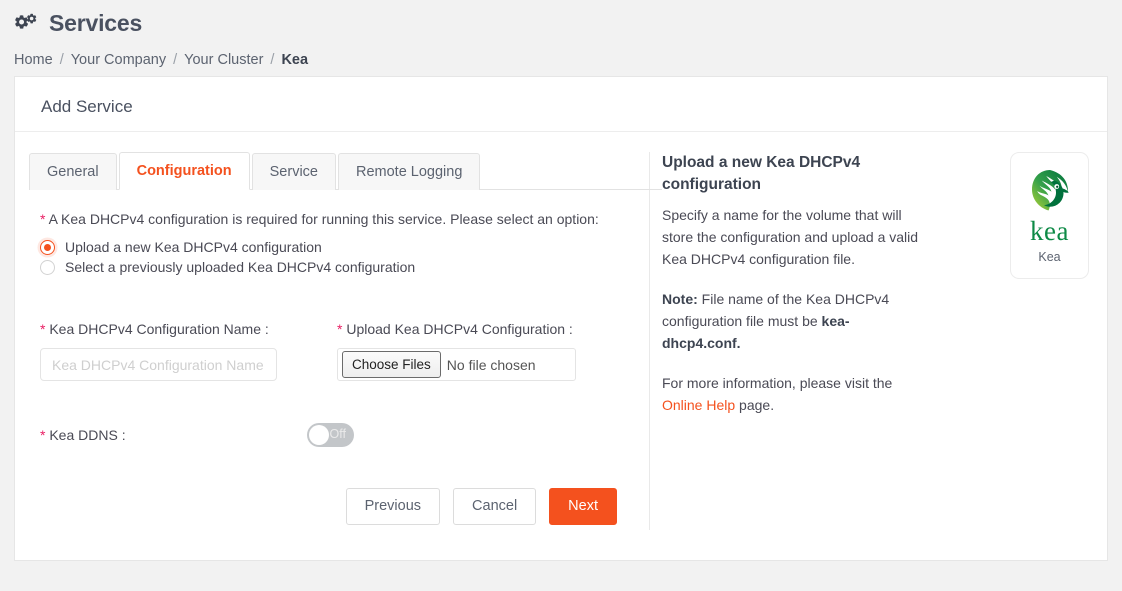 This screenshot has height=591, width=1122. I want to click on tab-remote-logging: Remote Logging, so click(409, 171).